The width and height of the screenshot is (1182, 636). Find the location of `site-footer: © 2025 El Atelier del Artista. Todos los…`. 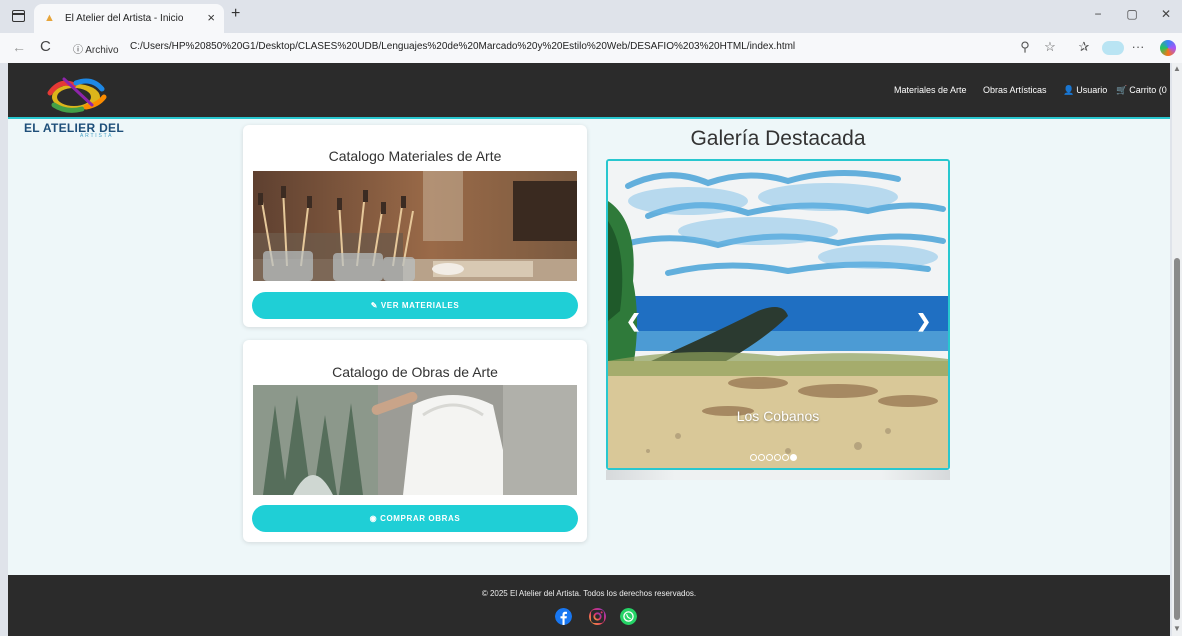

site-footer: © 2025 El Atelier del Artista. Todos los… is located at coordinates (589, 605).